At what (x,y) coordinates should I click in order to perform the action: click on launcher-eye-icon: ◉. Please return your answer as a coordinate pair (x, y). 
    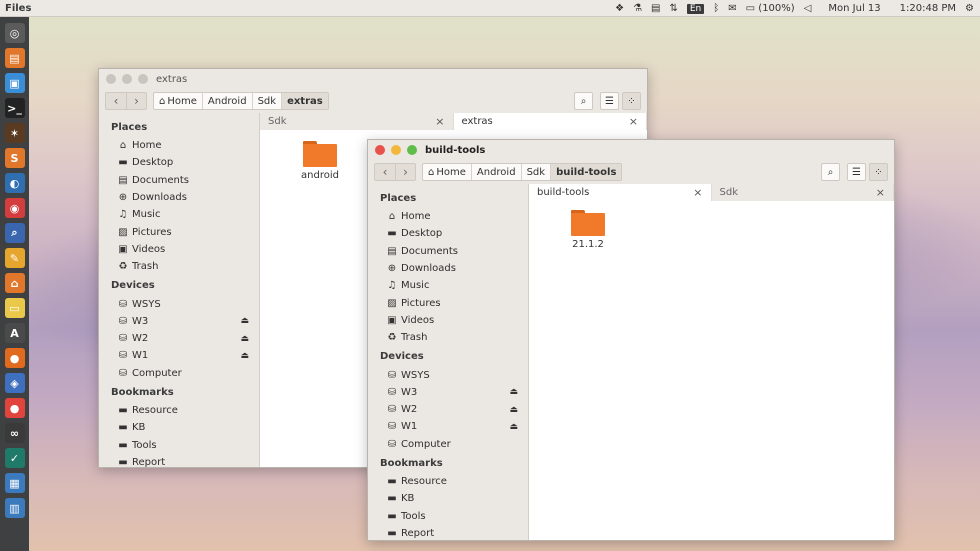
    Looking at the image, I should click on (14, 208).